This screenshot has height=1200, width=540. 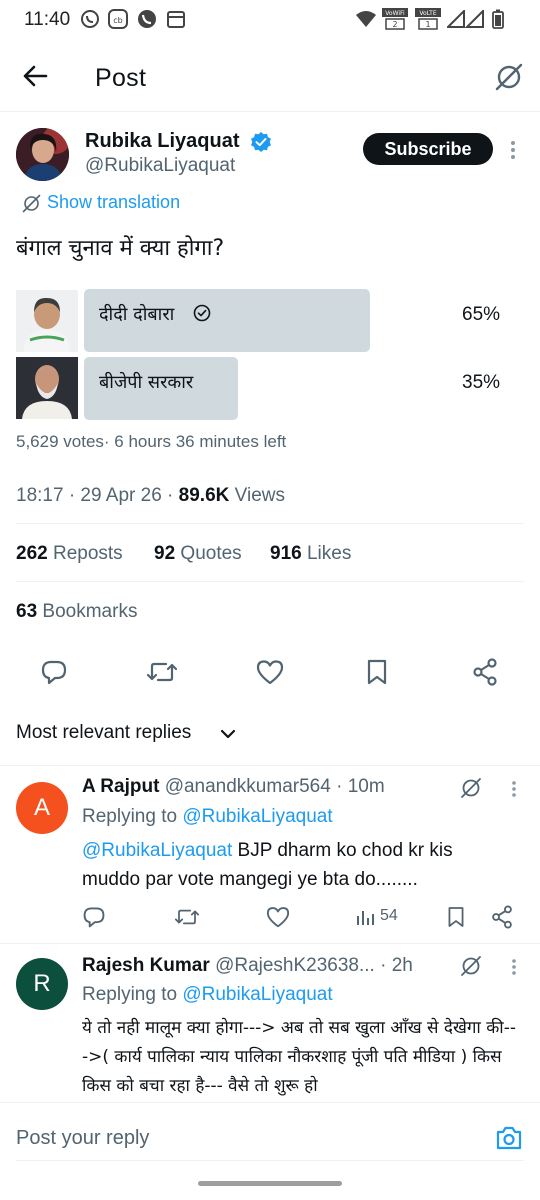 I want to click on poll-option-2-image, so click(x=47, y=388).